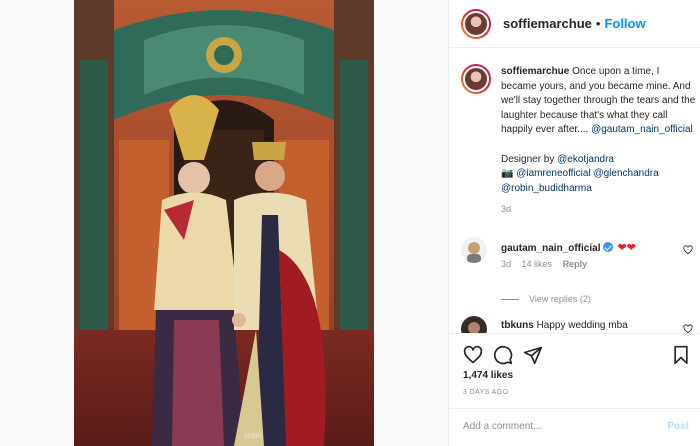 The image size is (700, 446). I want to click on designer-prefix: Designer by, so click(528, 159).